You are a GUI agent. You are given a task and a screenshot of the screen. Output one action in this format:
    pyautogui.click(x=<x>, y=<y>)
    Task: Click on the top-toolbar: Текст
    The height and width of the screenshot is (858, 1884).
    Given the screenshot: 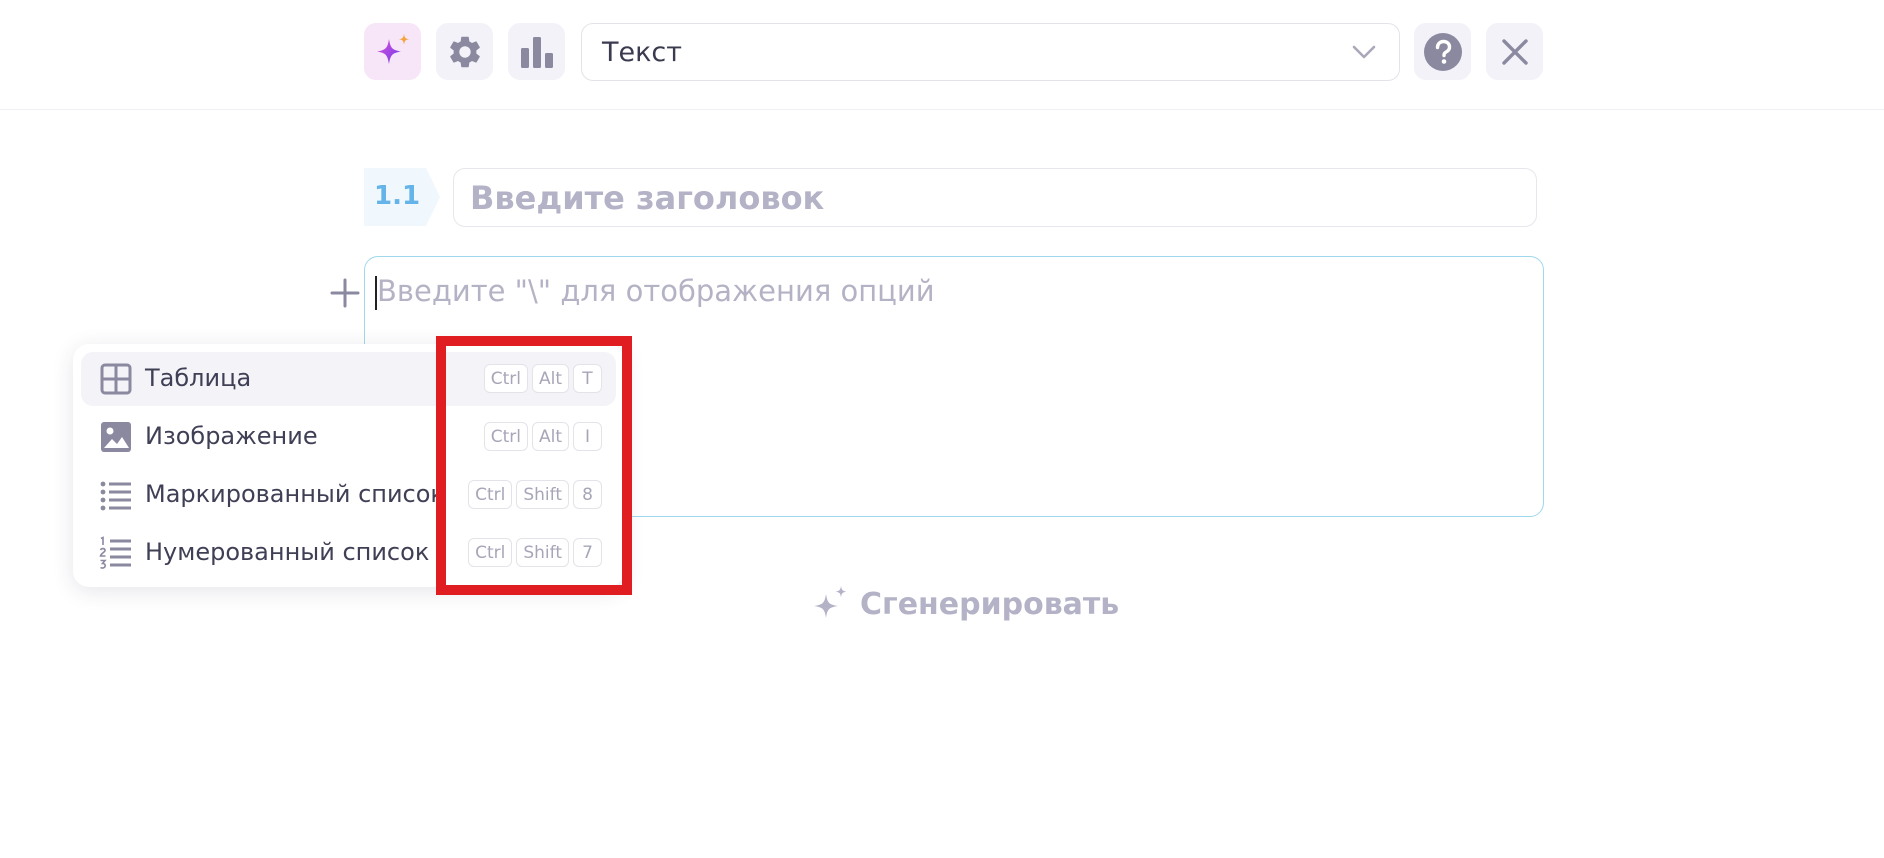 What is the action you would take?
    pyautogui.click(x=942, y=55)
    